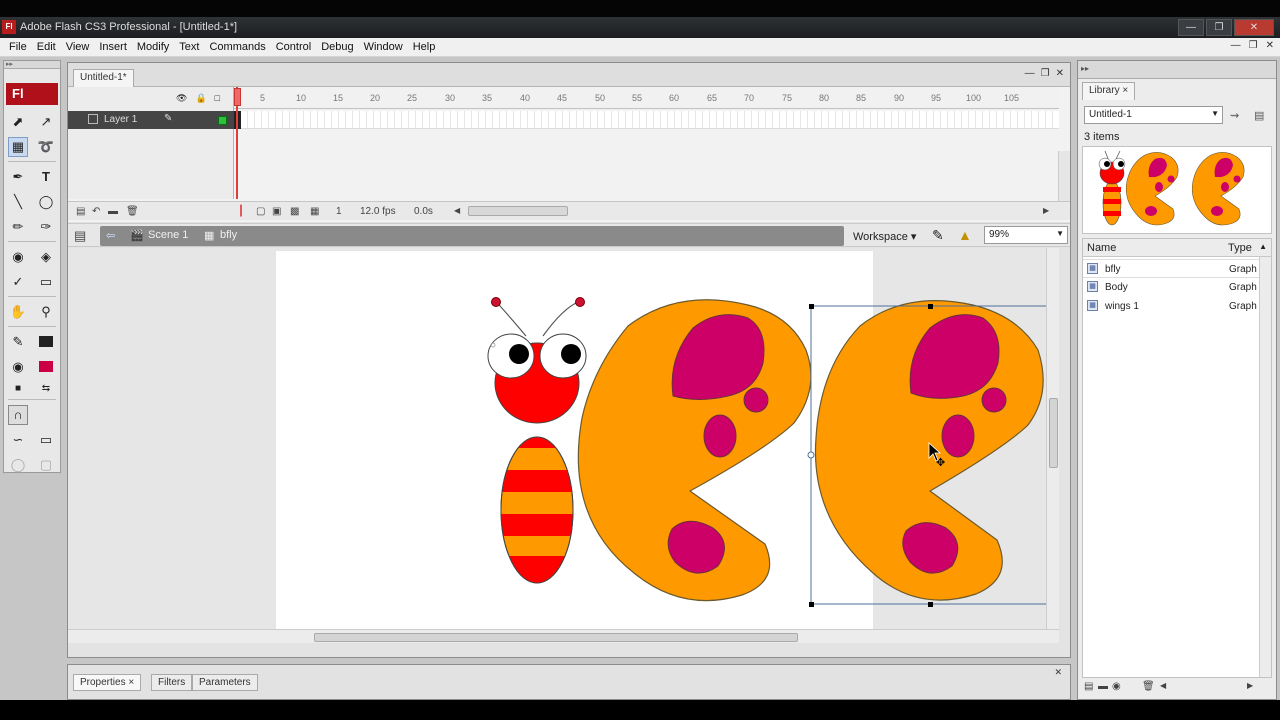  Describe the element at coordinates (1163, 685) in the screenshot. I see `library-hscroll-left-icon: ◀` at that location.